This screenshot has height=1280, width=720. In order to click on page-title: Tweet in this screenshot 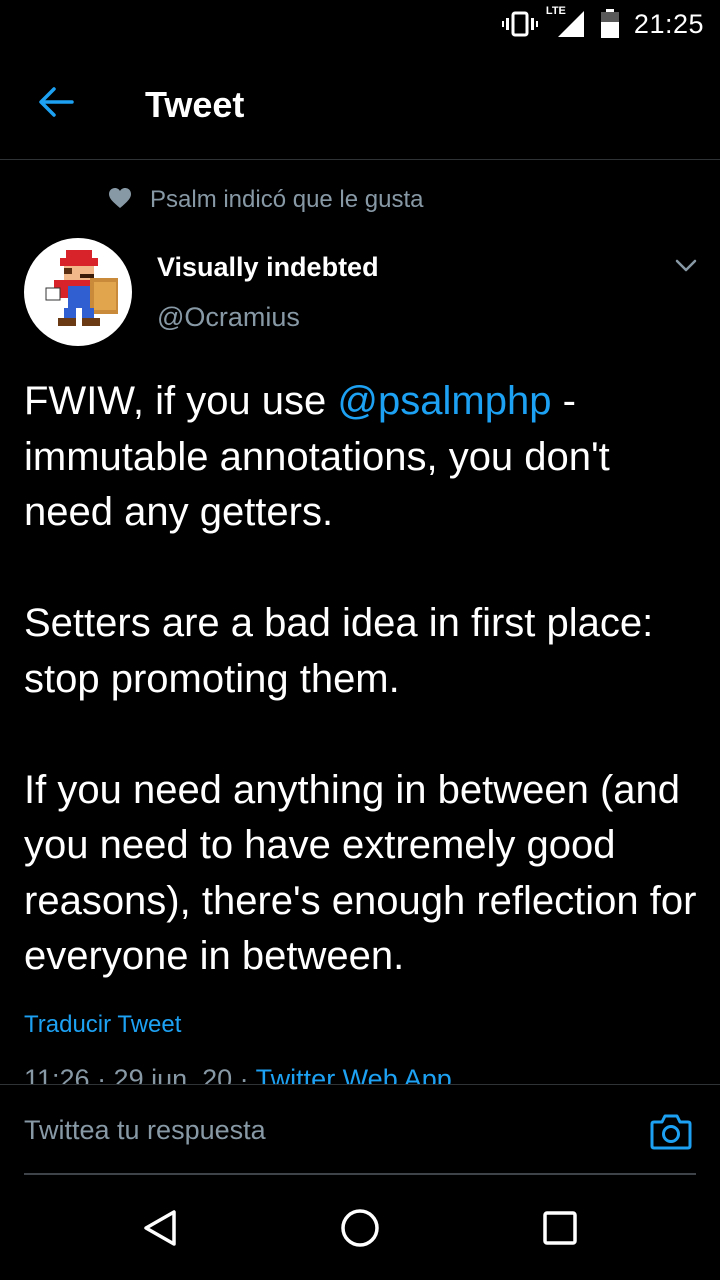, I will do `click(195, 104)`.